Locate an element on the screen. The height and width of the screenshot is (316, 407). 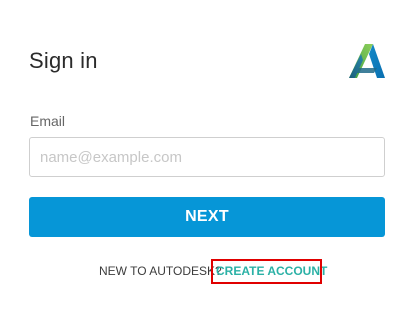
signup-prompt: NEW TO AUTODESK? CREATE ACCOUNT is located at coordinates (203, 272).